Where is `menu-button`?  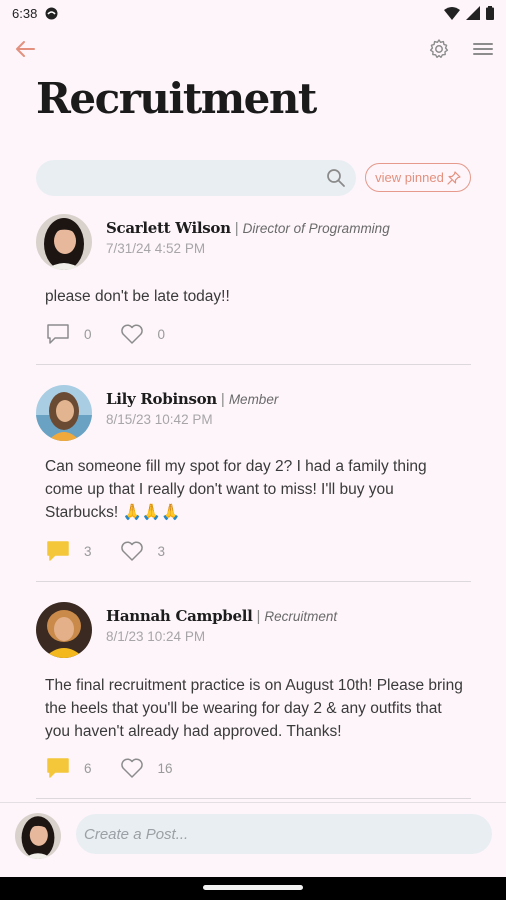
menu-button is located at coordinates (484, 50).